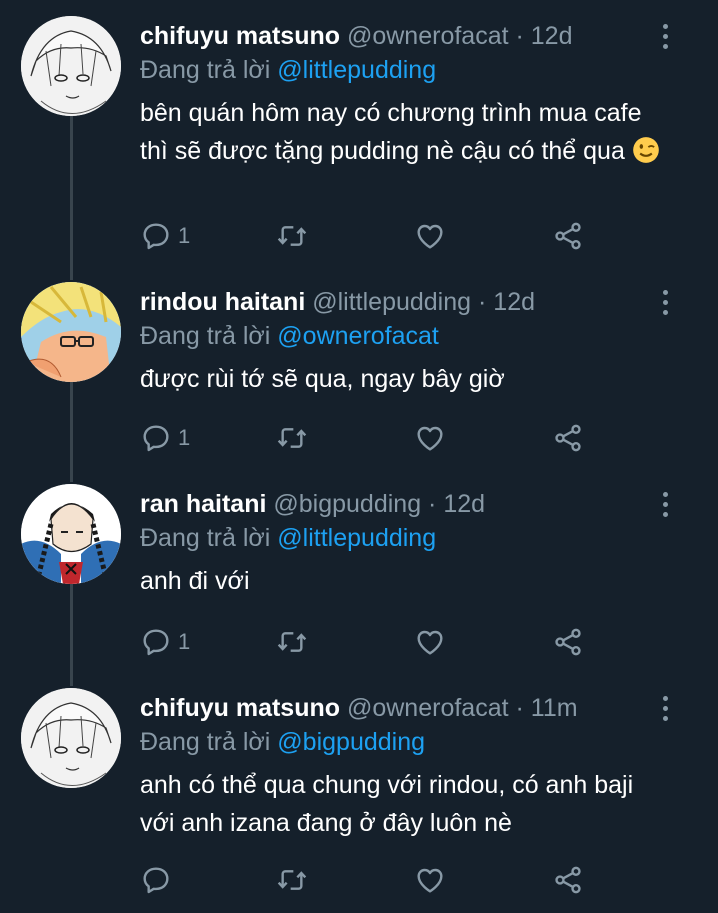 The height and width of the screenshot is (913, 718). What do you see at coordinates (554, 708) in the screenshot?
I see `timestamp: 11m` at bounding box center [554, 708].